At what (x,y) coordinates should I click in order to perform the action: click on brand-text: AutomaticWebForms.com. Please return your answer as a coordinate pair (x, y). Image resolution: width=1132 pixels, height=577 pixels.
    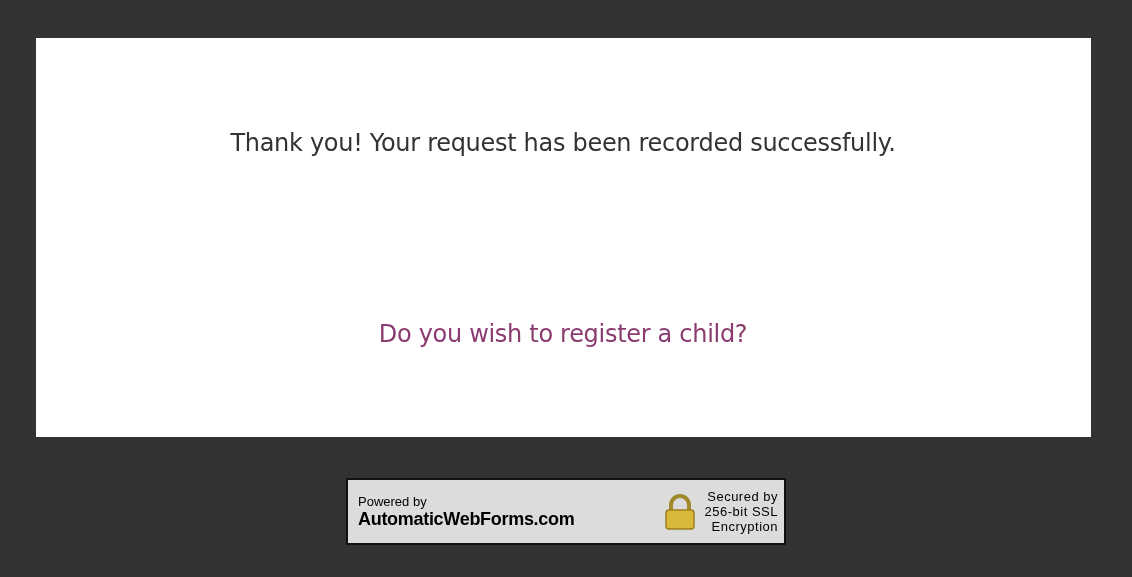
    Looking at the image, I should click on (467, 519).